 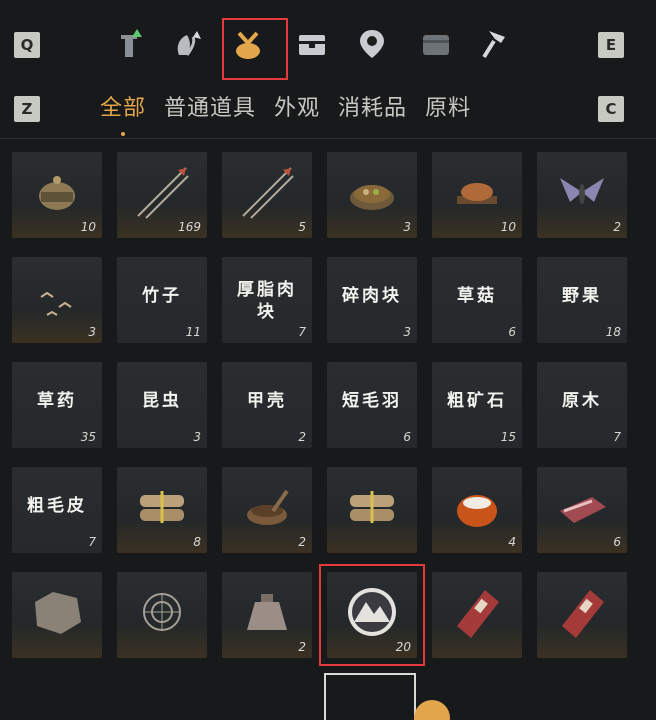 What do you see at coordinates (328, 138) in the screenshot?
I see `header-divider` at bounding box center [328, 138].